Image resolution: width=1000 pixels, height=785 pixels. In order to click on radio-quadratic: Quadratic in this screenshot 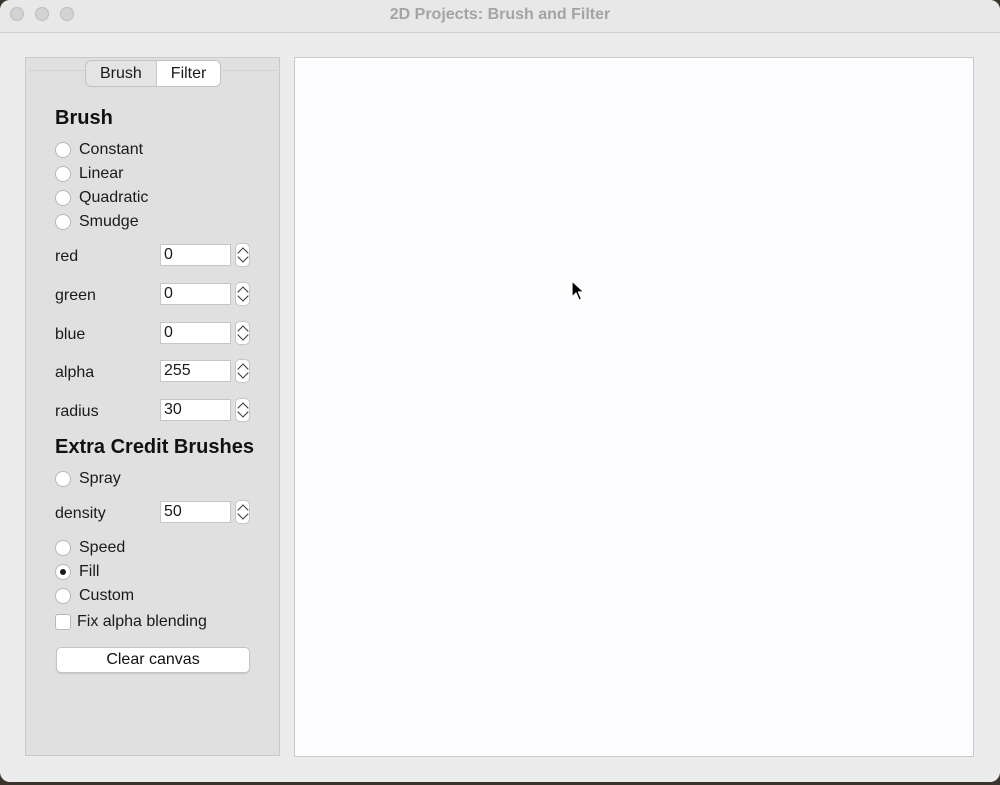, I will do `click(101, 198)`.